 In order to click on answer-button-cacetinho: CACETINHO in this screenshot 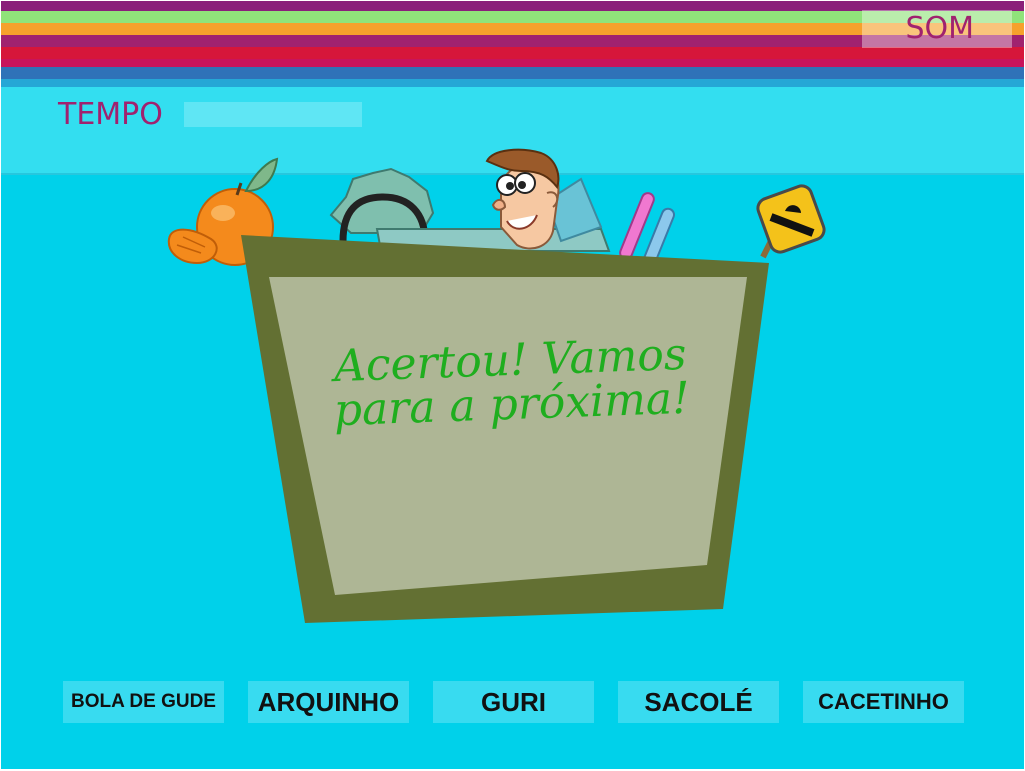, I will do `click(883, 702)`.